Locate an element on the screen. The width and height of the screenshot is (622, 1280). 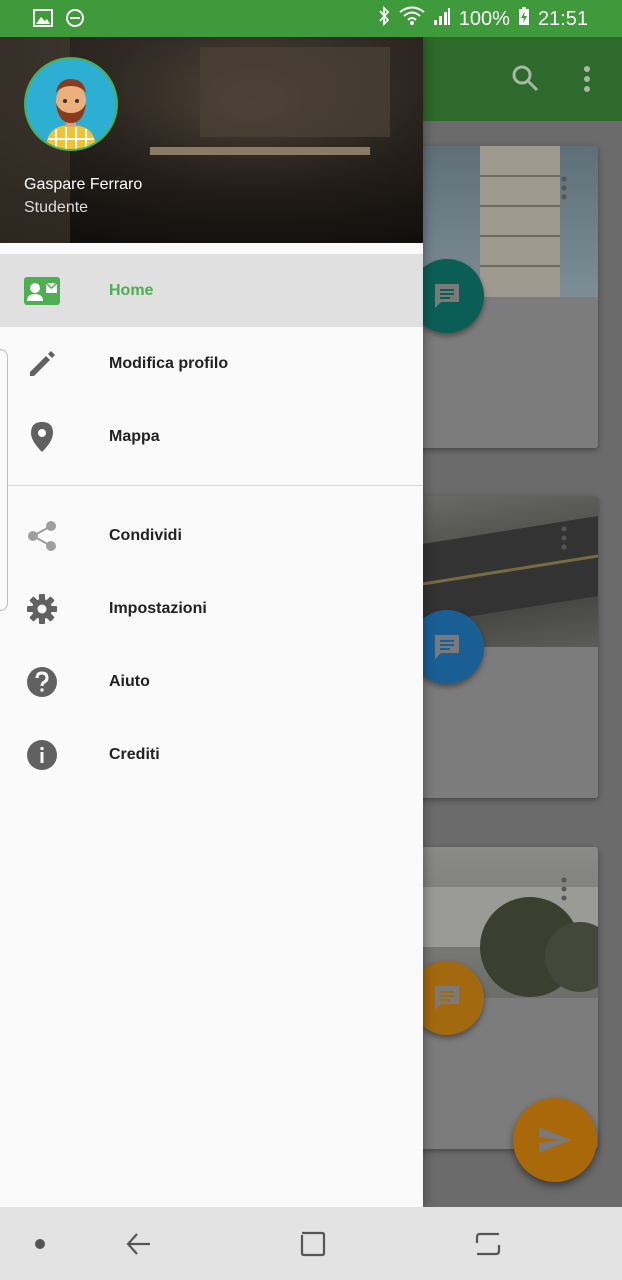
drawer-item-impostazioni: Impostazioni is located at coordinates (211, 608).